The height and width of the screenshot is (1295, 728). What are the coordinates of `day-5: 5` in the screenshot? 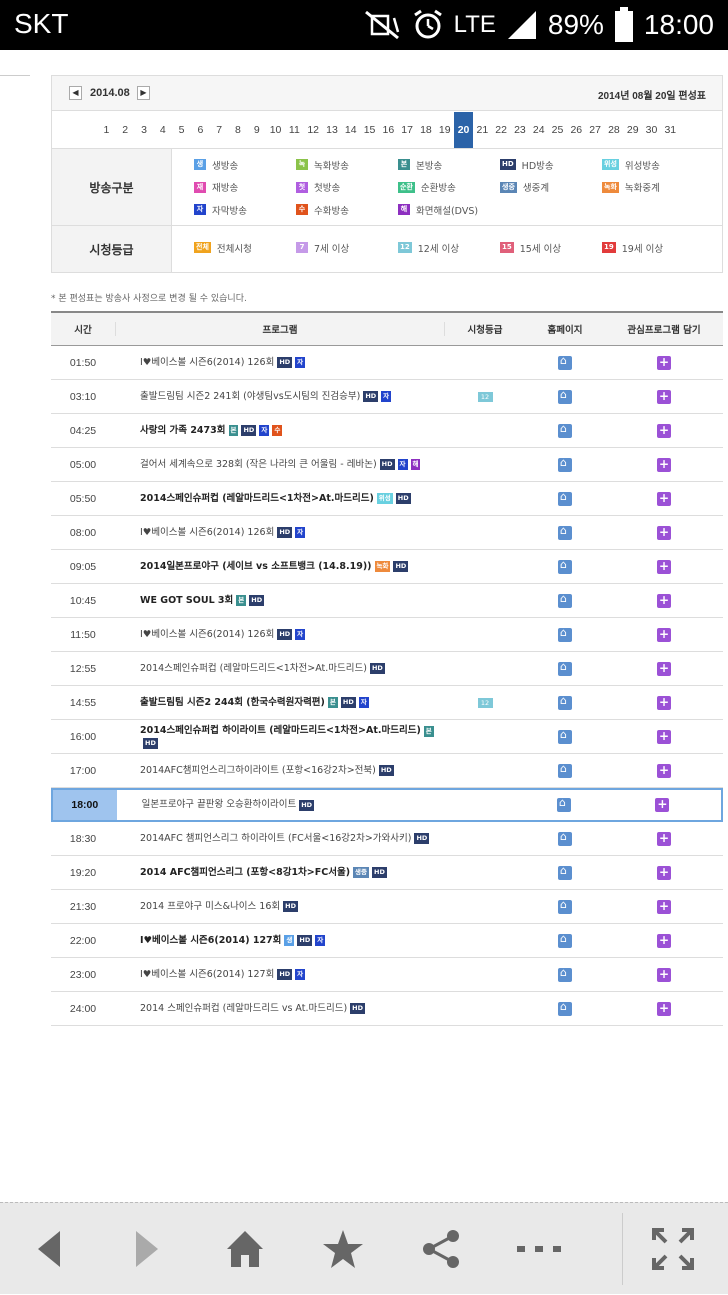 It's located at (181, 130).